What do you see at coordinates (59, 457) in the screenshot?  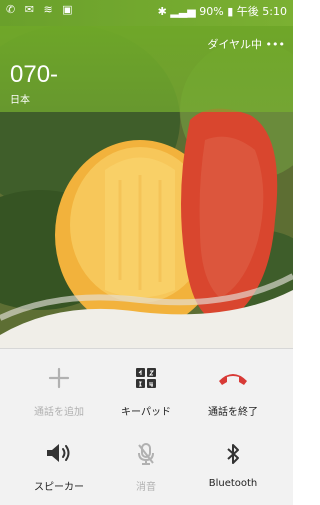 I see `speaker-icon` at bounding box center [59, 457].